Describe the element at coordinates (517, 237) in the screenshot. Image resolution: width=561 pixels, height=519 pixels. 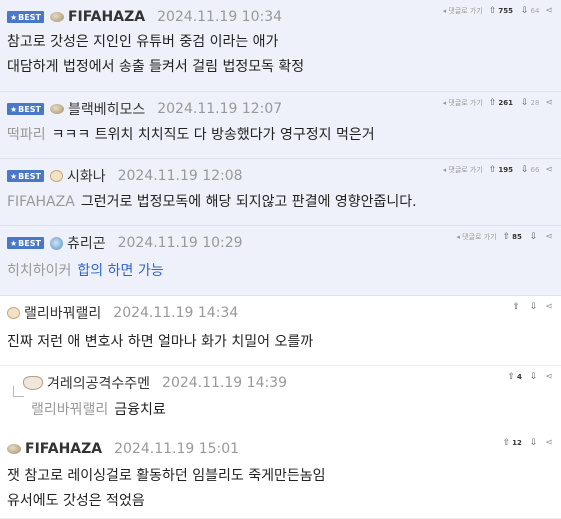
I see `upvote-count: 85` at that location.